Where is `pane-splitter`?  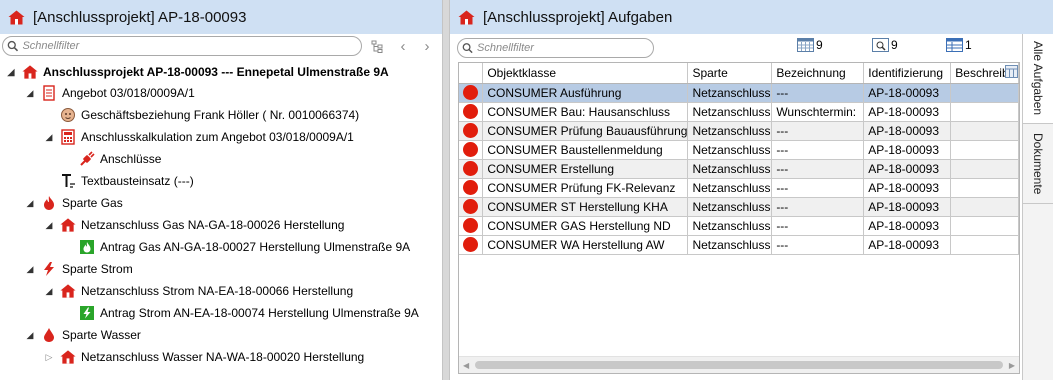
pane-splitter is located at coordinates (446, 190).